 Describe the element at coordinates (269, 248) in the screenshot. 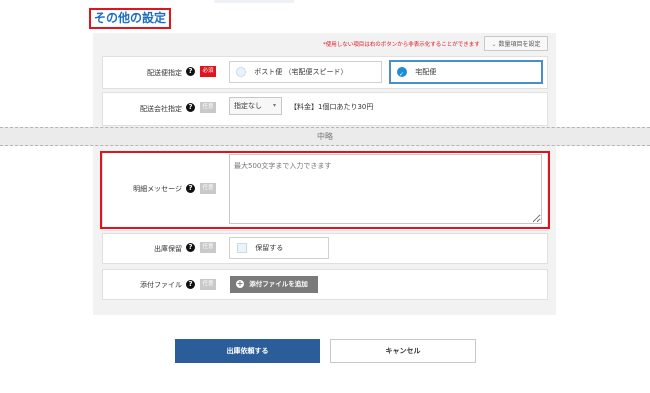

I see `hold-checkbox-label: 保留する` at that location.